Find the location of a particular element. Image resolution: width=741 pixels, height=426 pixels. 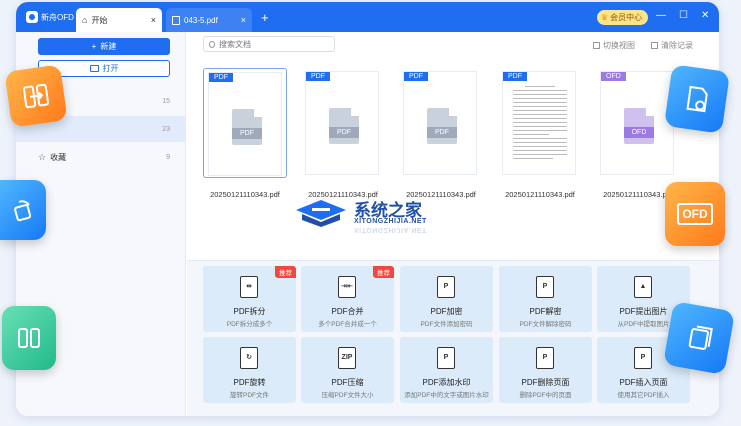

tool-pdf-watermark: P PDF添加水印 添加PDF中的文字或图片水印 is located at coordinates (446, 370).